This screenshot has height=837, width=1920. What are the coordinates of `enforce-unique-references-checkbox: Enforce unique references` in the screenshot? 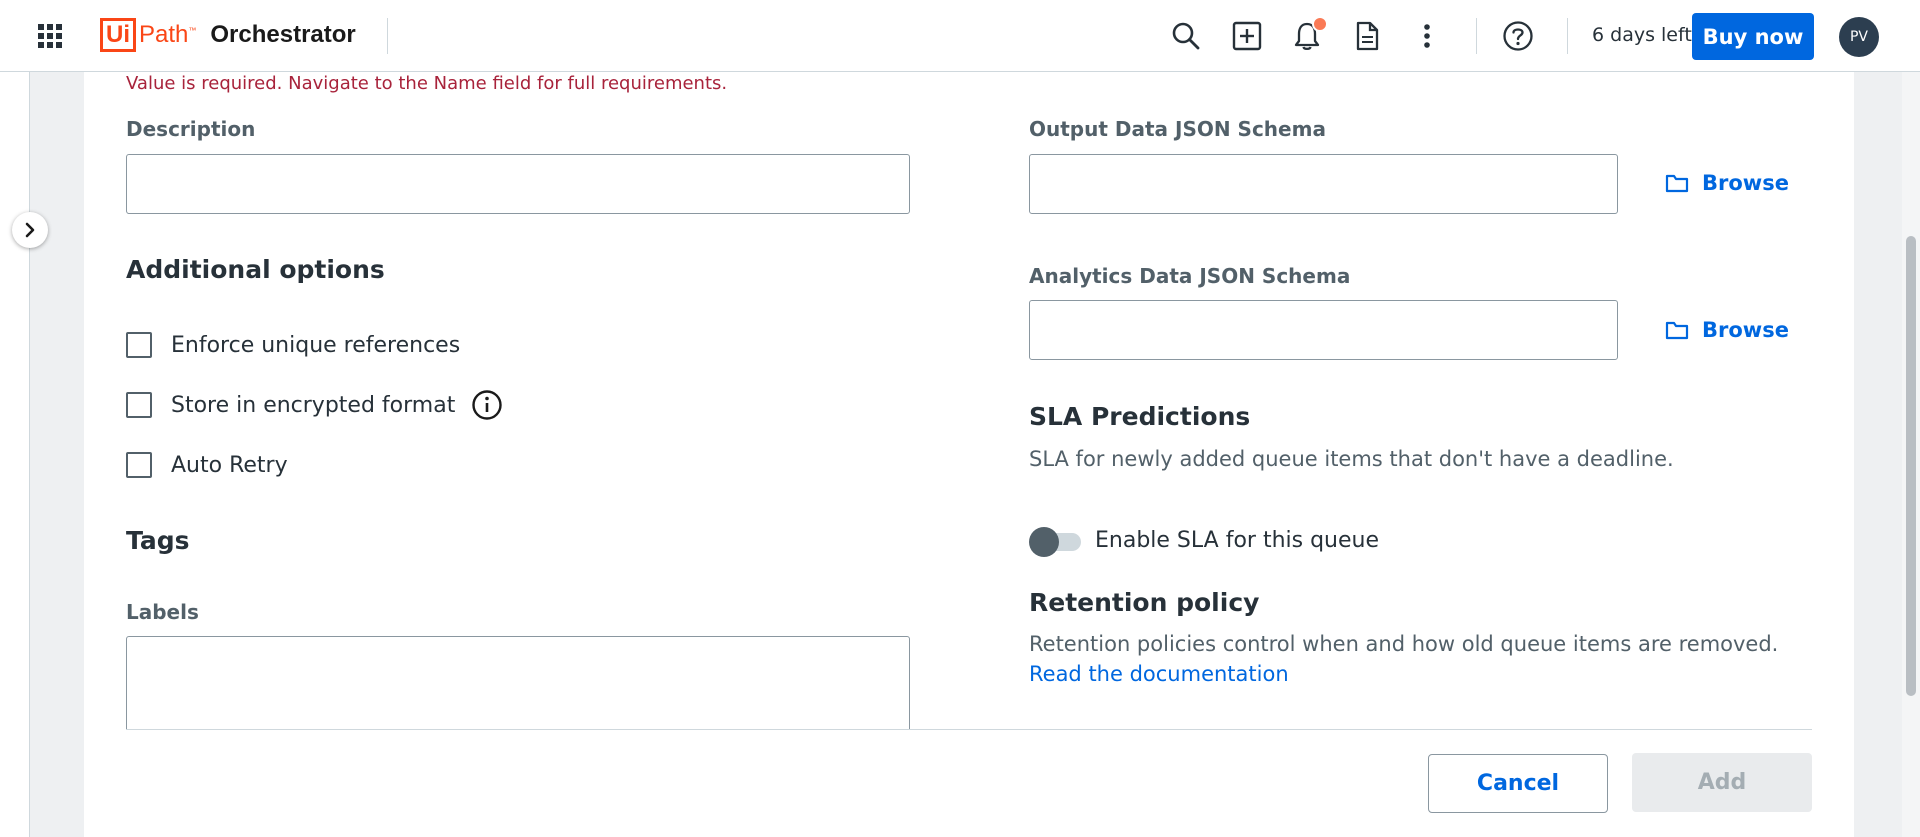 It's located at (293, 345).